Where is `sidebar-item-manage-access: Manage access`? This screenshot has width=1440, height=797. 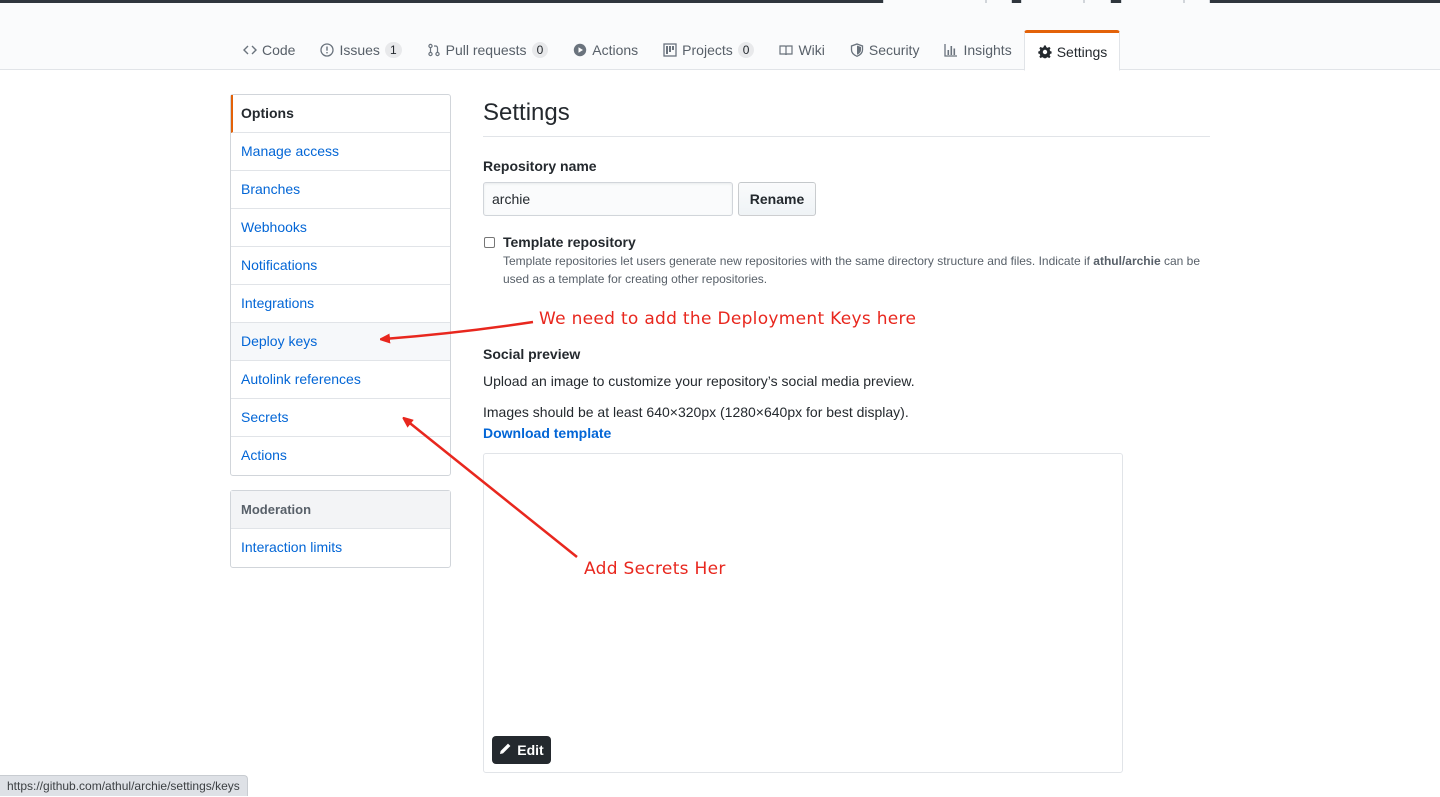
sidebar-item-manage-access: Manage access is located at coordinates (340, 152).